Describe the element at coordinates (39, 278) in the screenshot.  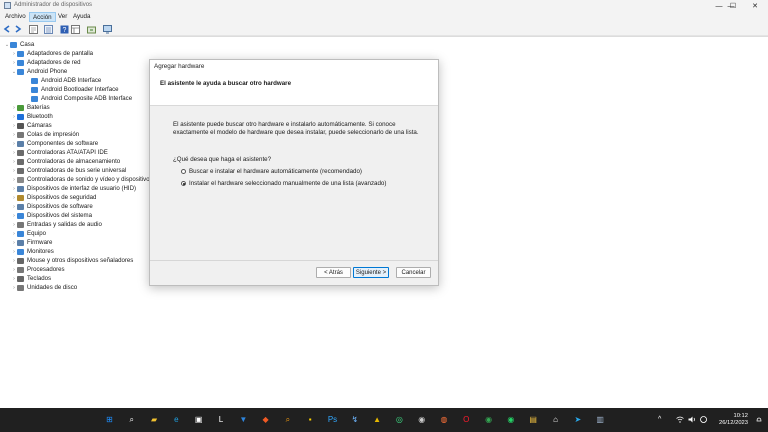
I see `tree-item-label: Teclados` at that location.